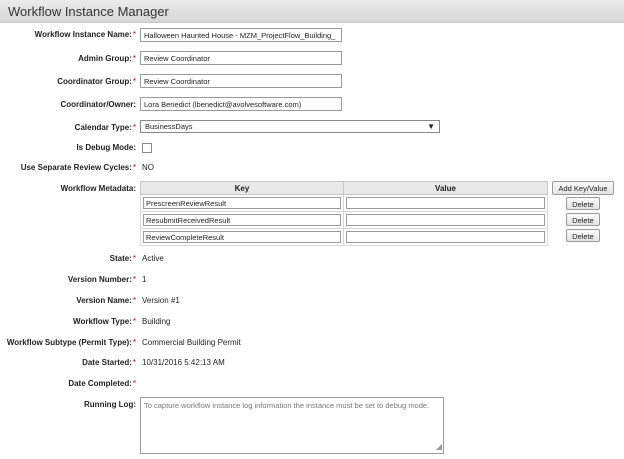  Describe the element at coordinates (242, 188) in the screenshot. I see `metadata-key-header: Key` at that location.